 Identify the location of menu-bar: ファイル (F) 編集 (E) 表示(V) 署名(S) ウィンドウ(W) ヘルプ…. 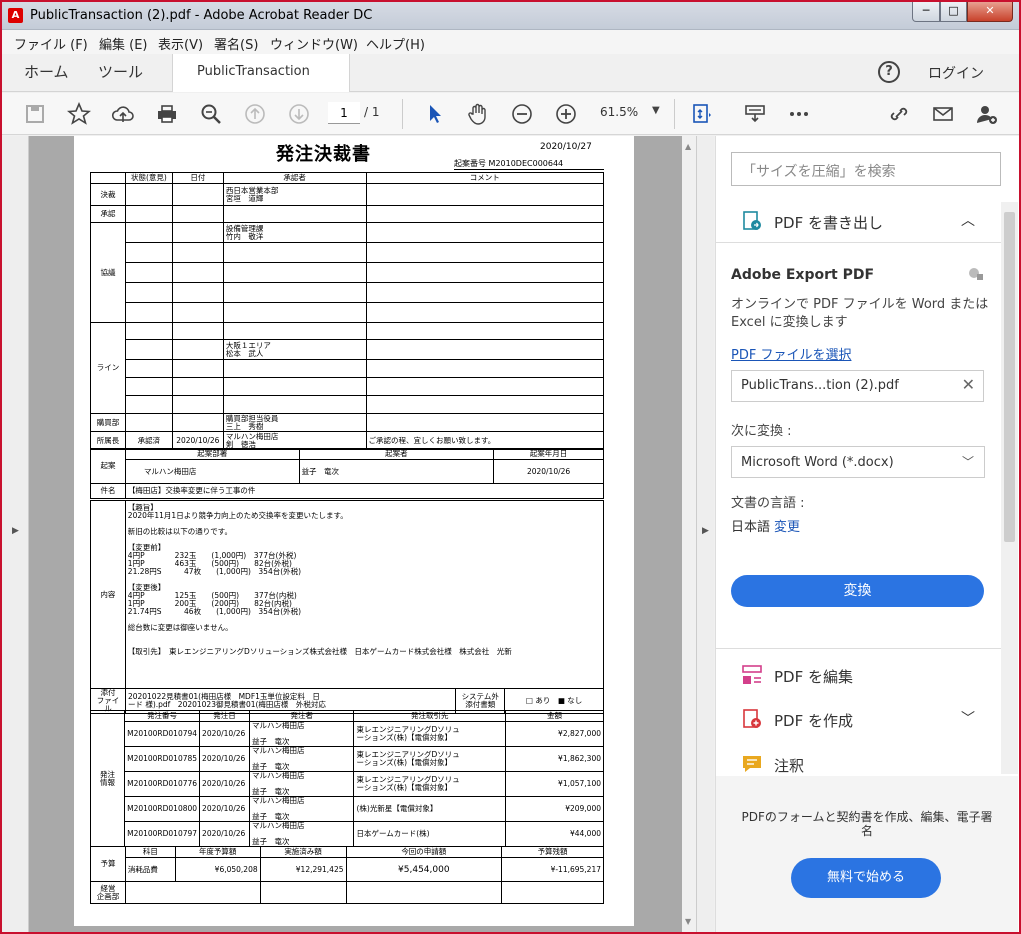
(510, 42).